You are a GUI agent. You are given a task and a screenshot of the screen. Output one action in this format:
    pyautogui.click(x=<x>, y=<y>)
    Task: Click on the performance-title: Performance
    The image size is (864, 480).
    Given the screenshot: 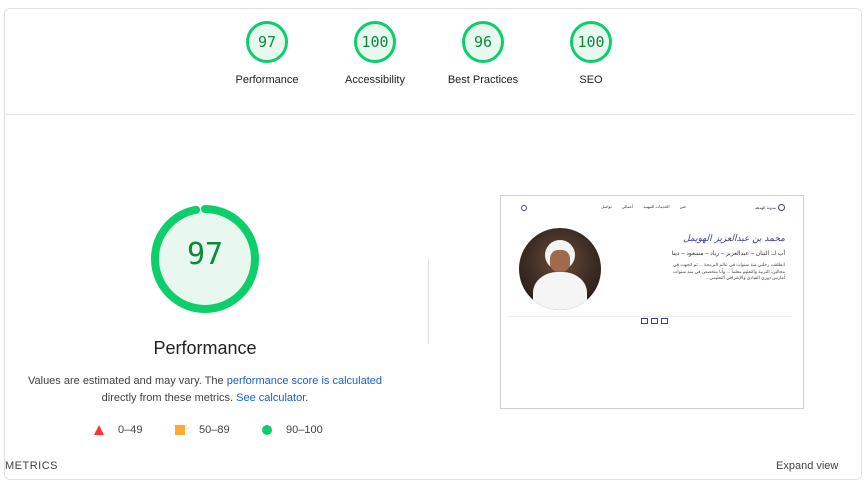 What is the action you would take?
    pyautogui.click(x=205, y=348)
    